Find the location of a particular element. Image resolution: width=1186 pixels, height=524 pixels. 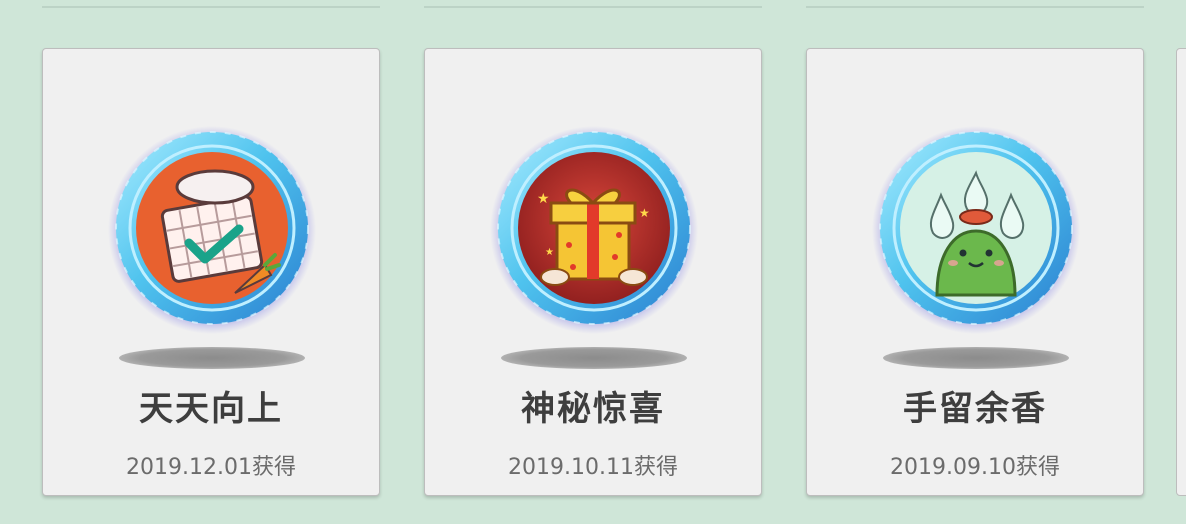

badge-card-partial is located at coordinates (1181, 272).